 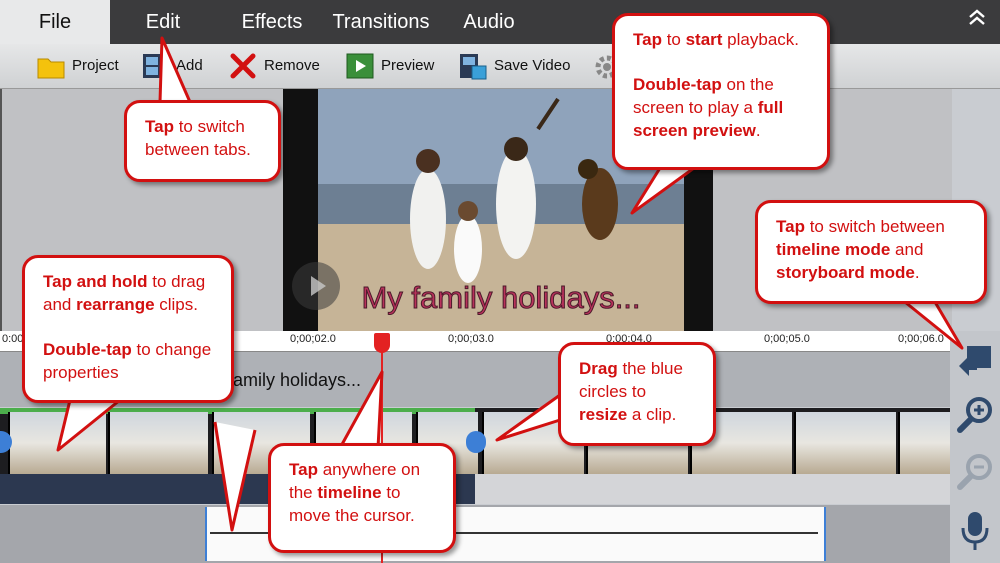 What do you see at coordinates (349, 492) in the screenshot?
I see `callout-bold: timeline` at bounding box center [349, 492].